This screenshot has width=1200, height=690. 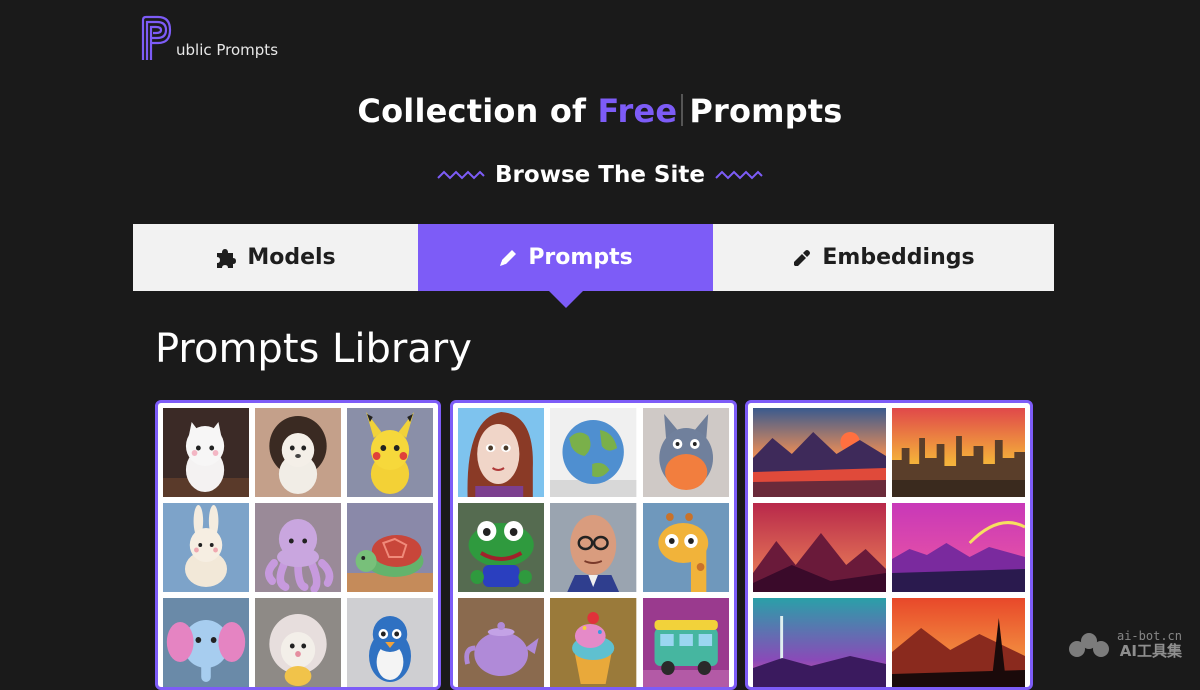 What do you see at coordinates (682, 110) in the screenshot?
I see `typing-caret` at bounding box center [682, 110].